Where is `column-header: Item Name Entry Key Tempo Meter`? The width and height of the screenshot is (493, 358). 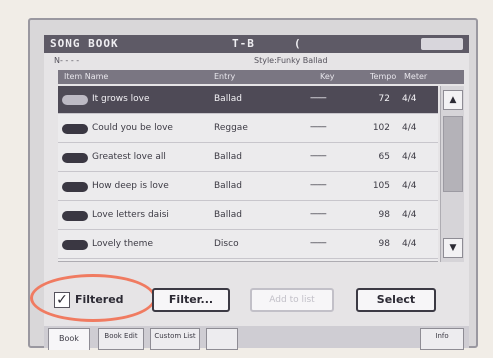 column-header: Item Name Entry Key Tempo Meter is located at coordinates (261, 77).